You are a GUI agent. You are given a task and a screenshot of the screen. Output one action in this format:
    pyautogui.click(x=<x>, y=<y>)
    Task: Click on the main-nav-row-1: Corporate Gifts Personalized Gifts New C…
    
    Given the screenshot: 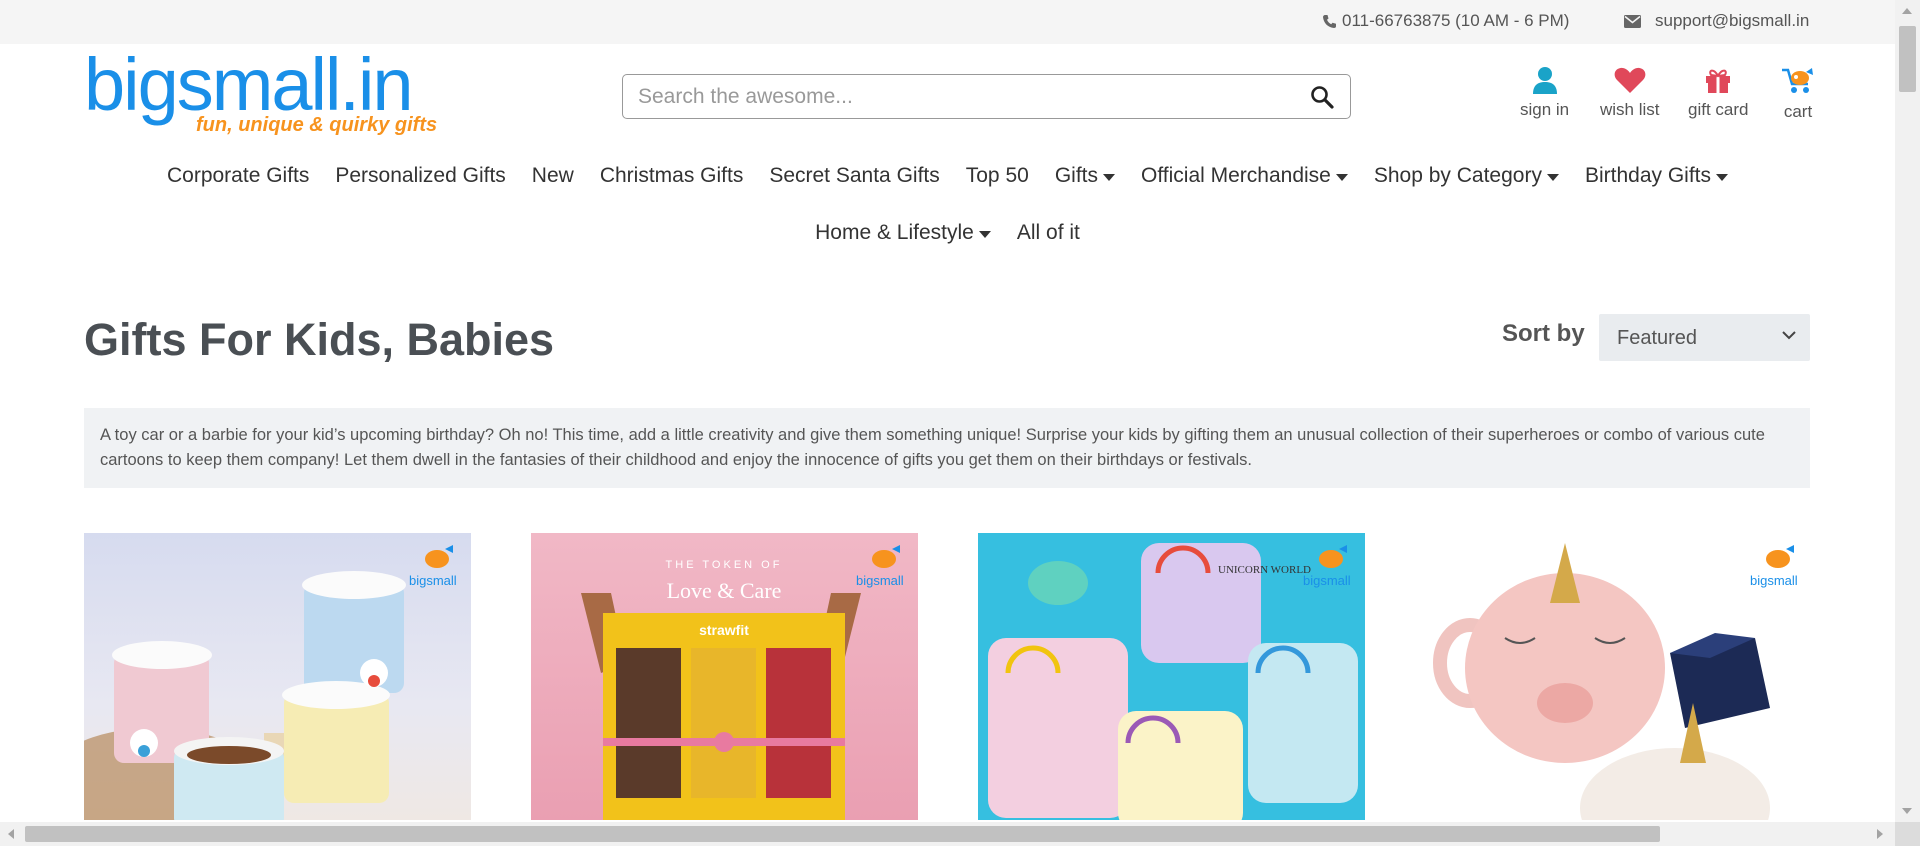 What is the action you would take?
    pyautogui.click(x=947, y=176)
    